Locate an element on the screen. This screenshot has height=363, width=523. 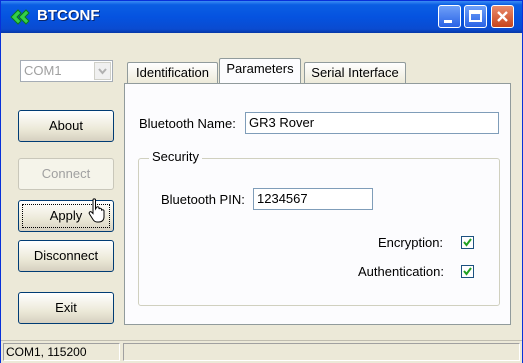
title-bar: BTCONF is located at coordinates (261, 17).